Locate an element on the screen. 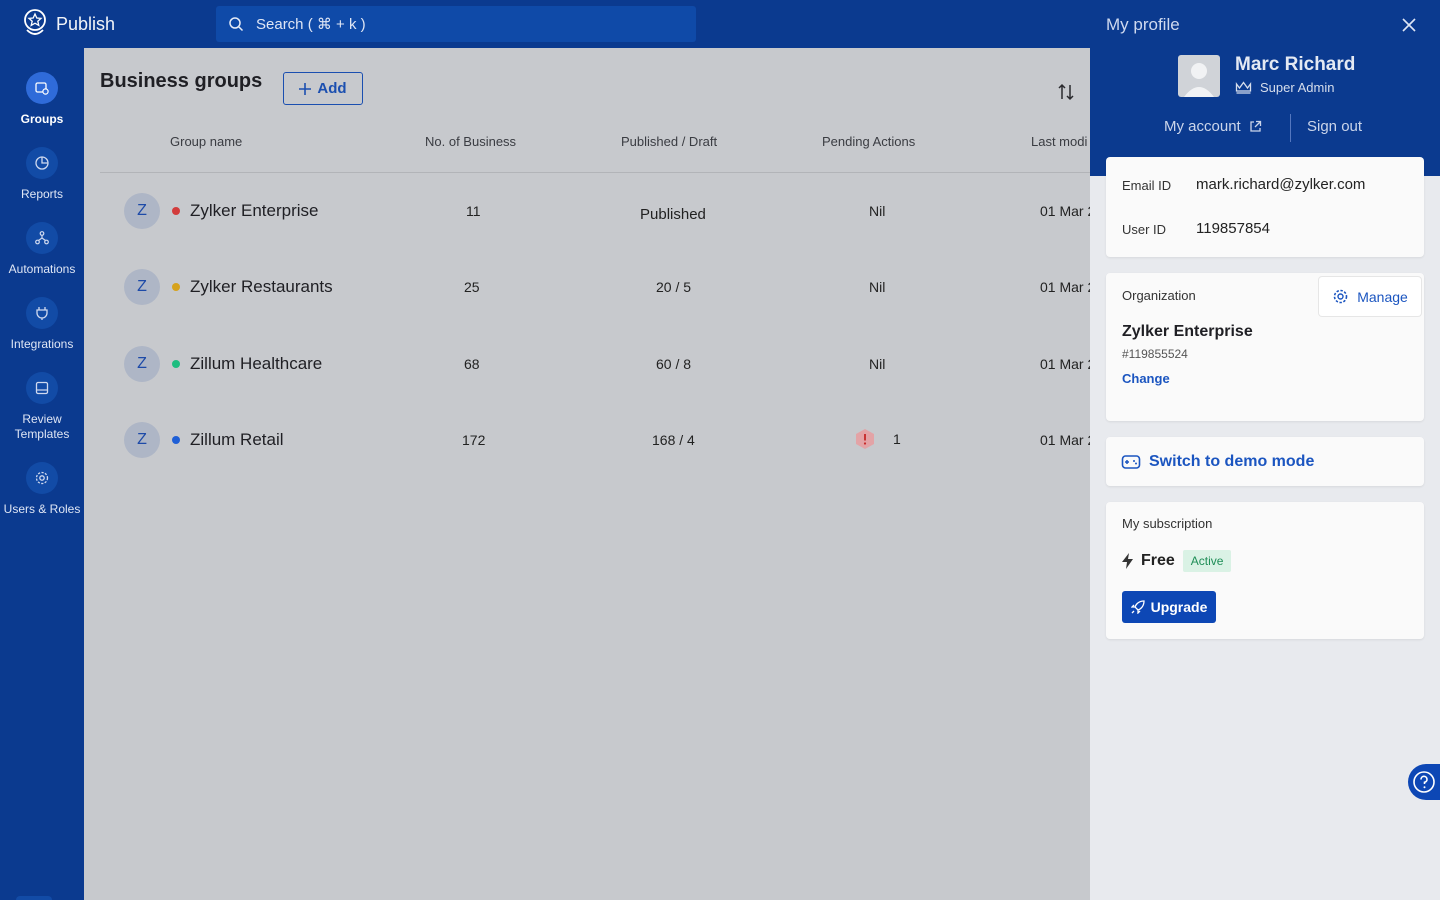 The width and height of the screenshot is (1440, 900). sidebar-item-label: Users & Roles is located at coordinates (42, 509).